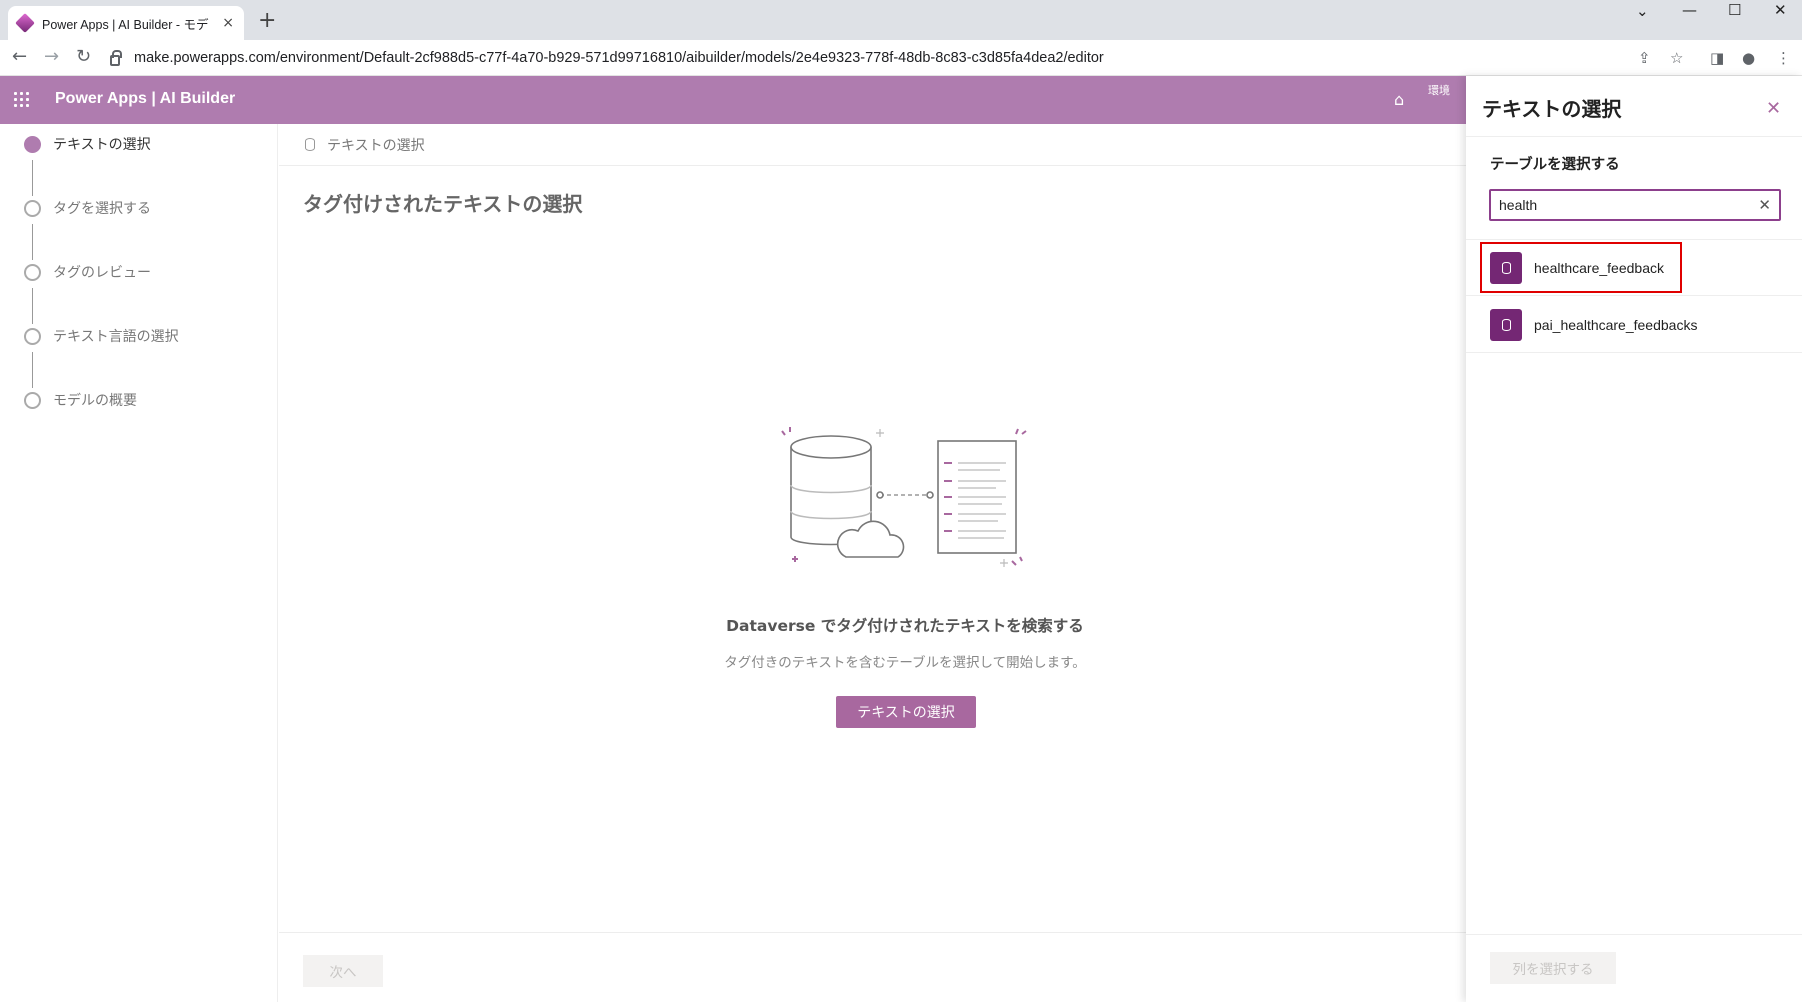 Image resolution: width=1802 pixels, height=1002 pixels. Describe the element at coordinates (228, 23) in the screenshot. I see `tab-close-icon: ×` at that location.